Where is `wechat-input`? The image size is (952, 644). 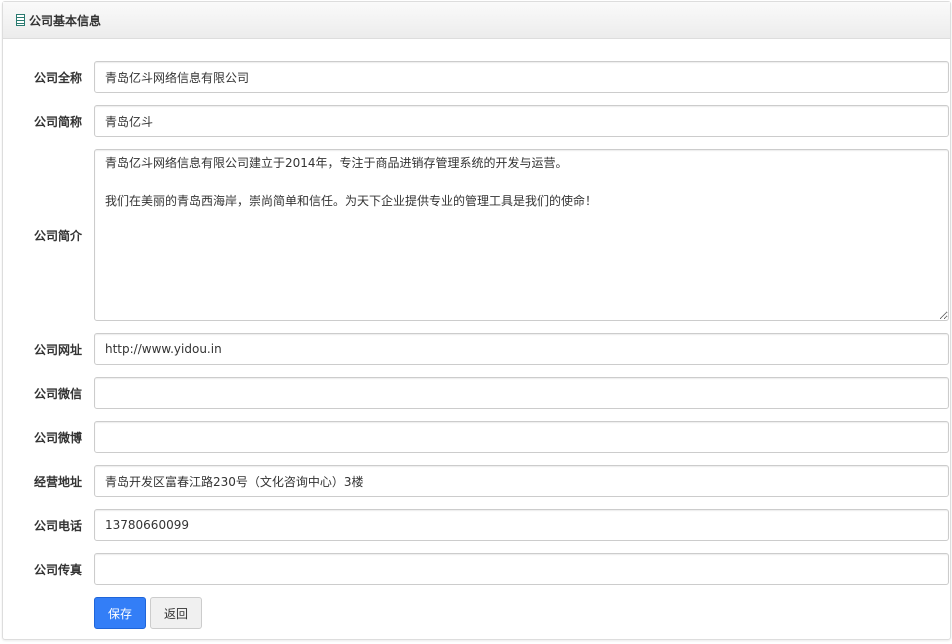 wechat-input is located at coordinates (521, 393).